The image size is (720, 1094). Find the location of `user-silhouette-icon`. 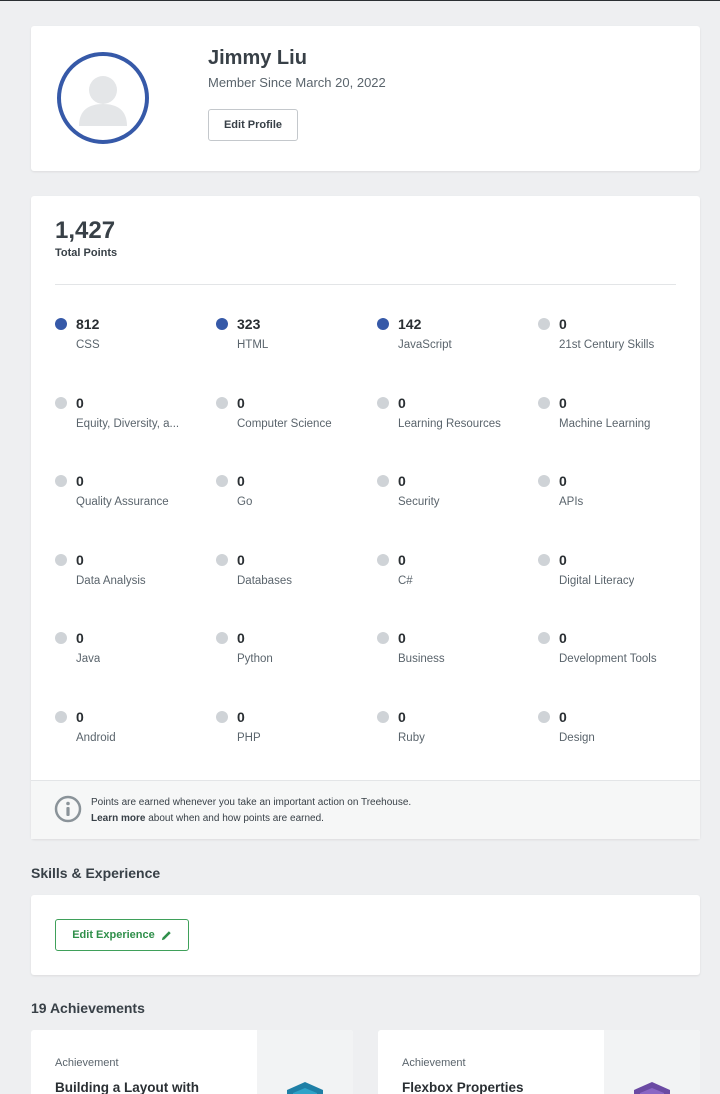

user-silhouette-icon is located at coordinates (103, 101).